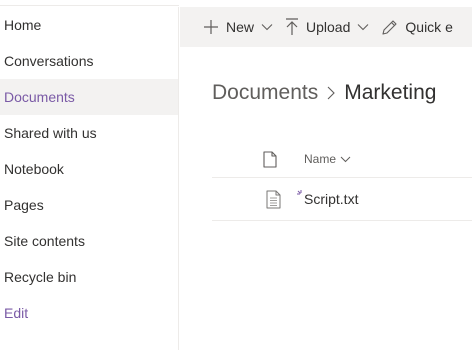  What do you see at coordinates (89, 25) in the screenshot?
I see `nav-item-home: Home` at bounding box center [89, 25].